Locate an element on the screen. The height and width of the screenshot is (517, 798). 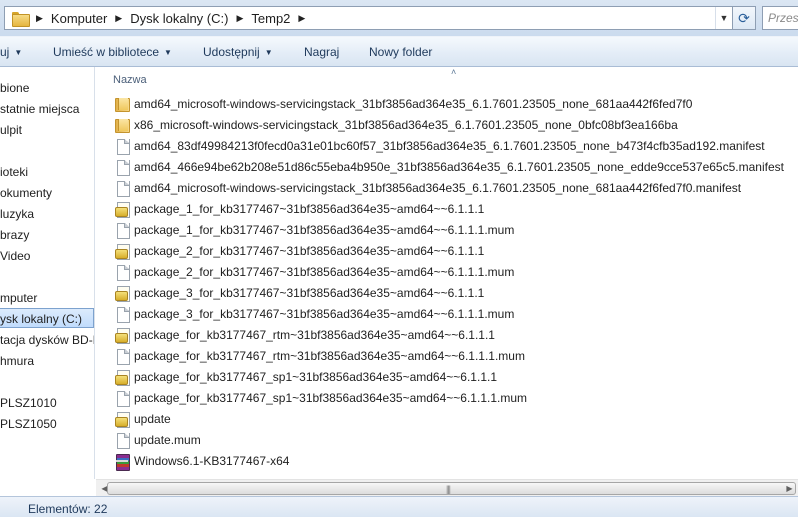
share-label: Udostępnij is located at coordinates (231, 52).